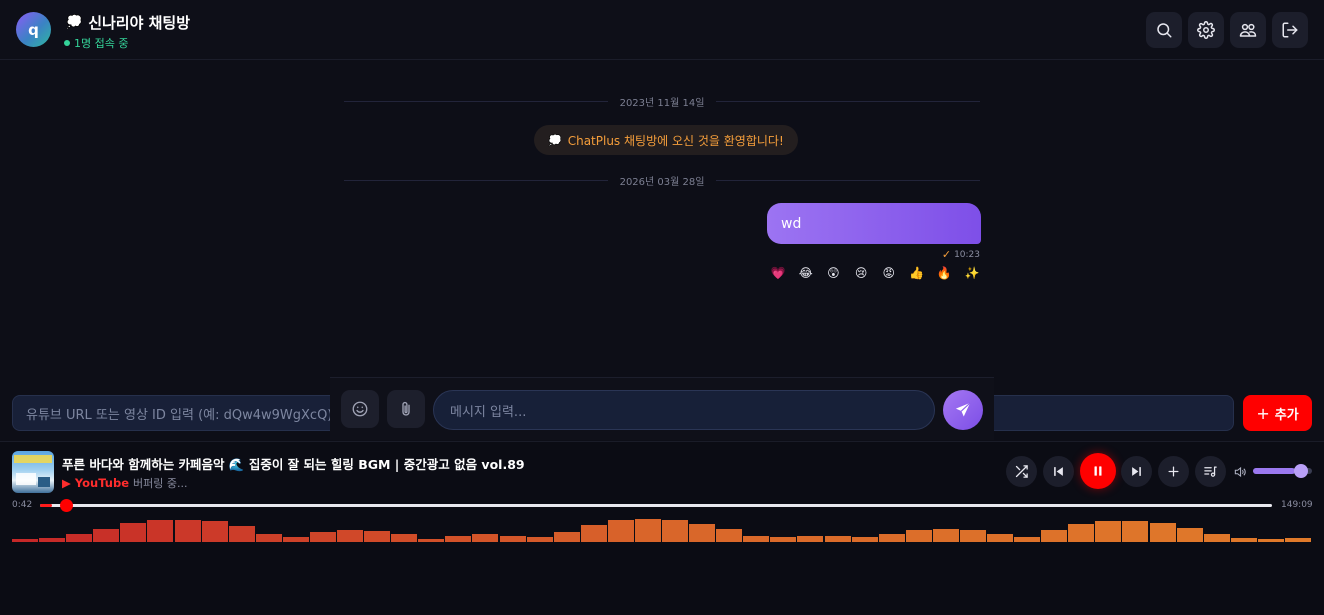 The width and height of the screenshot is (1324, 615). Describe the element at coordinates (889, 273) in the screenshot. I see `reaction-angry-icon: 😡` at that location.